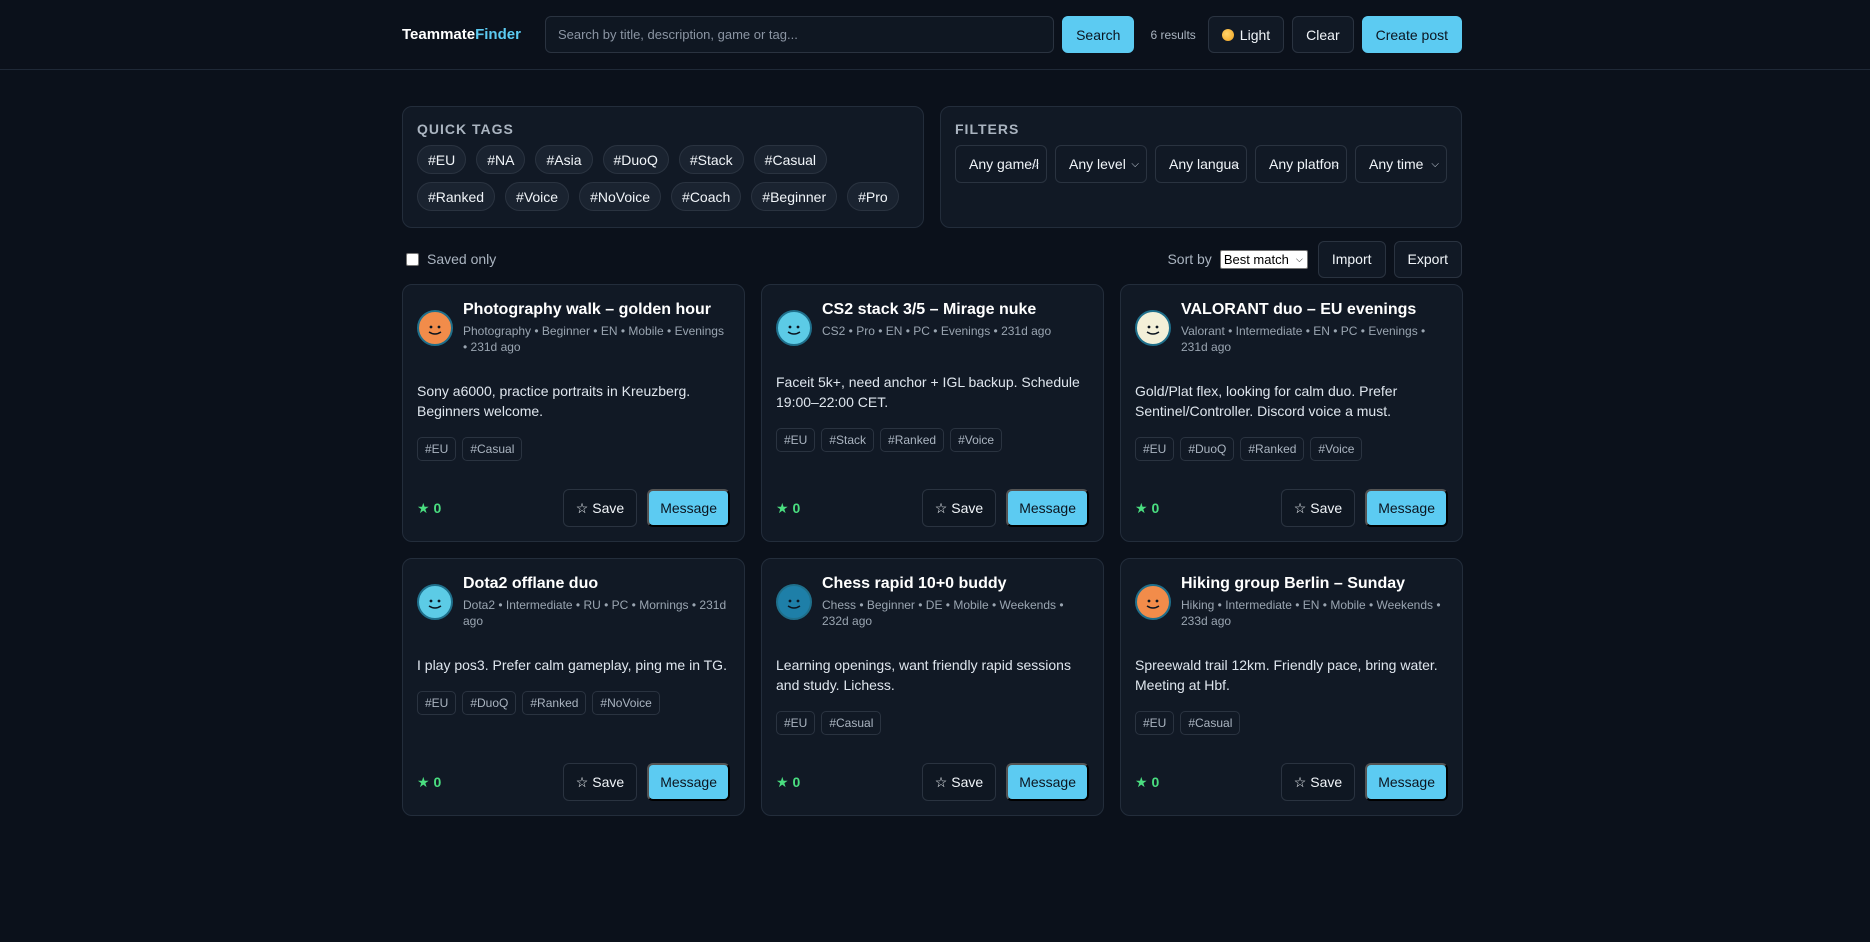  What do you see at coordinates (498, 34) in the screenshot?
I see `logo-text-accent: Finder` at bounding box center [498, 34].